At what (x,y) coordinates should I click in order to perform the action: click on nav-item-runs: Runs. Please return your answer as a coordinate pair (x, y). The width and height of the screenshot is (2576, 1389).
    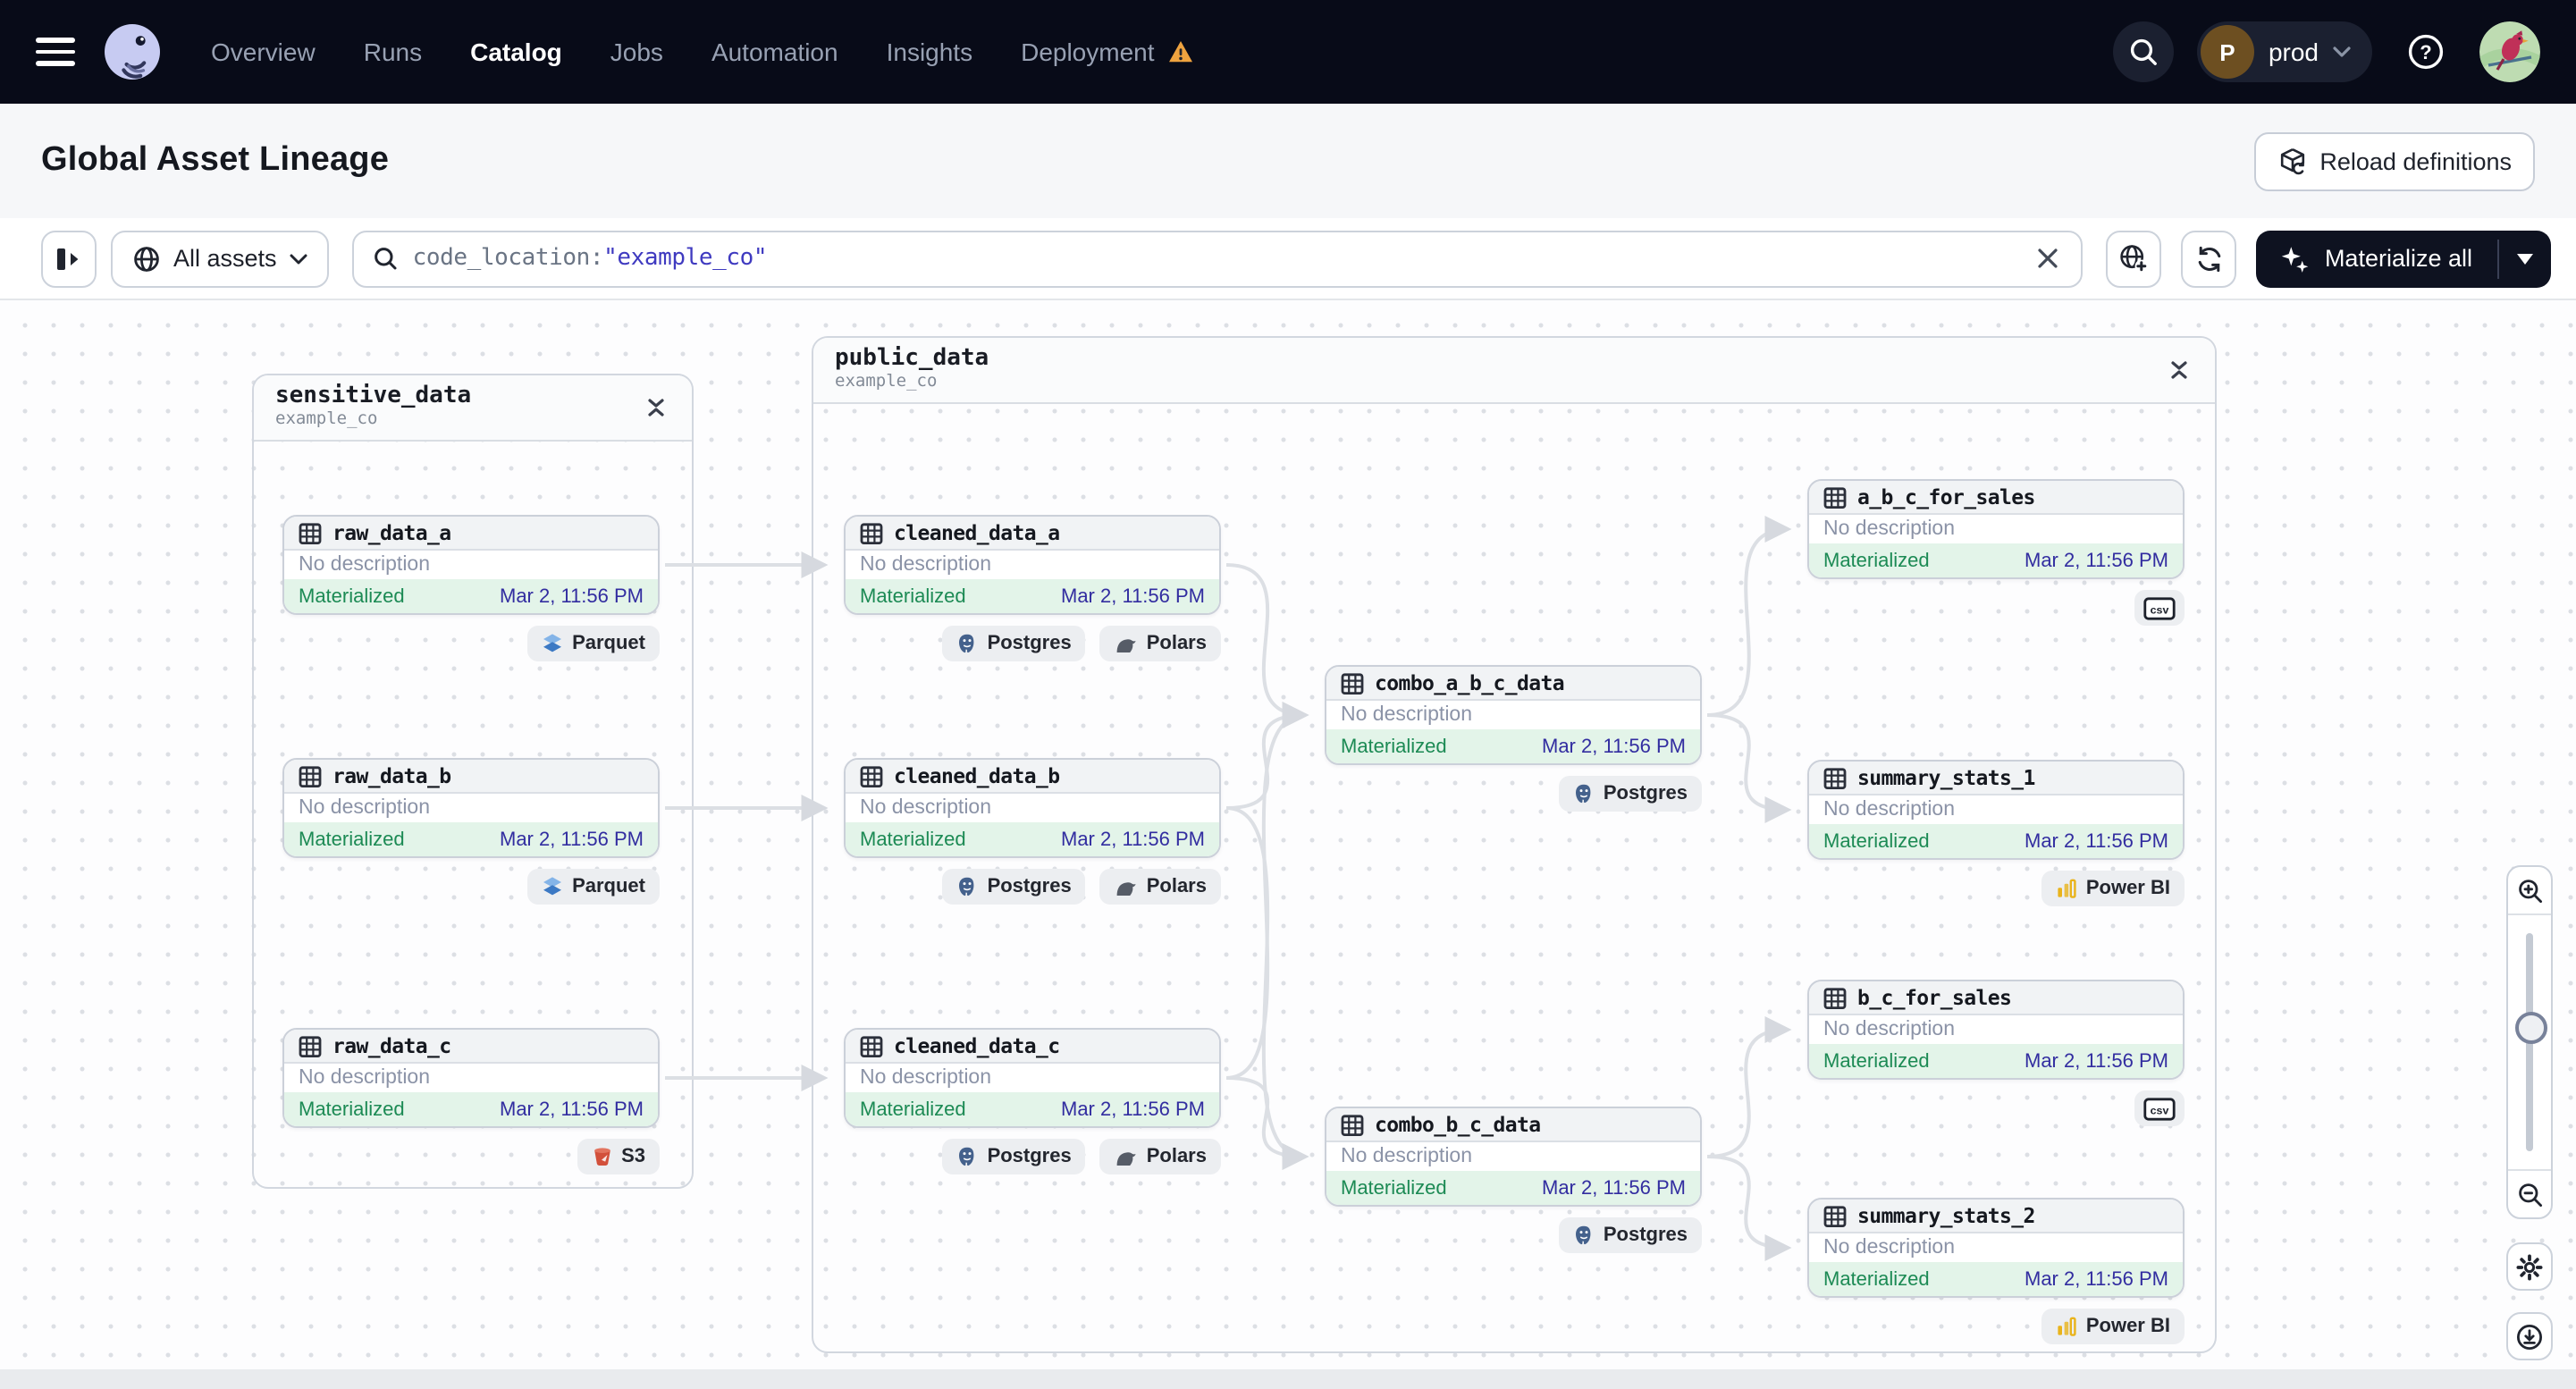
    Looking at the image, I should click on (393, 52).